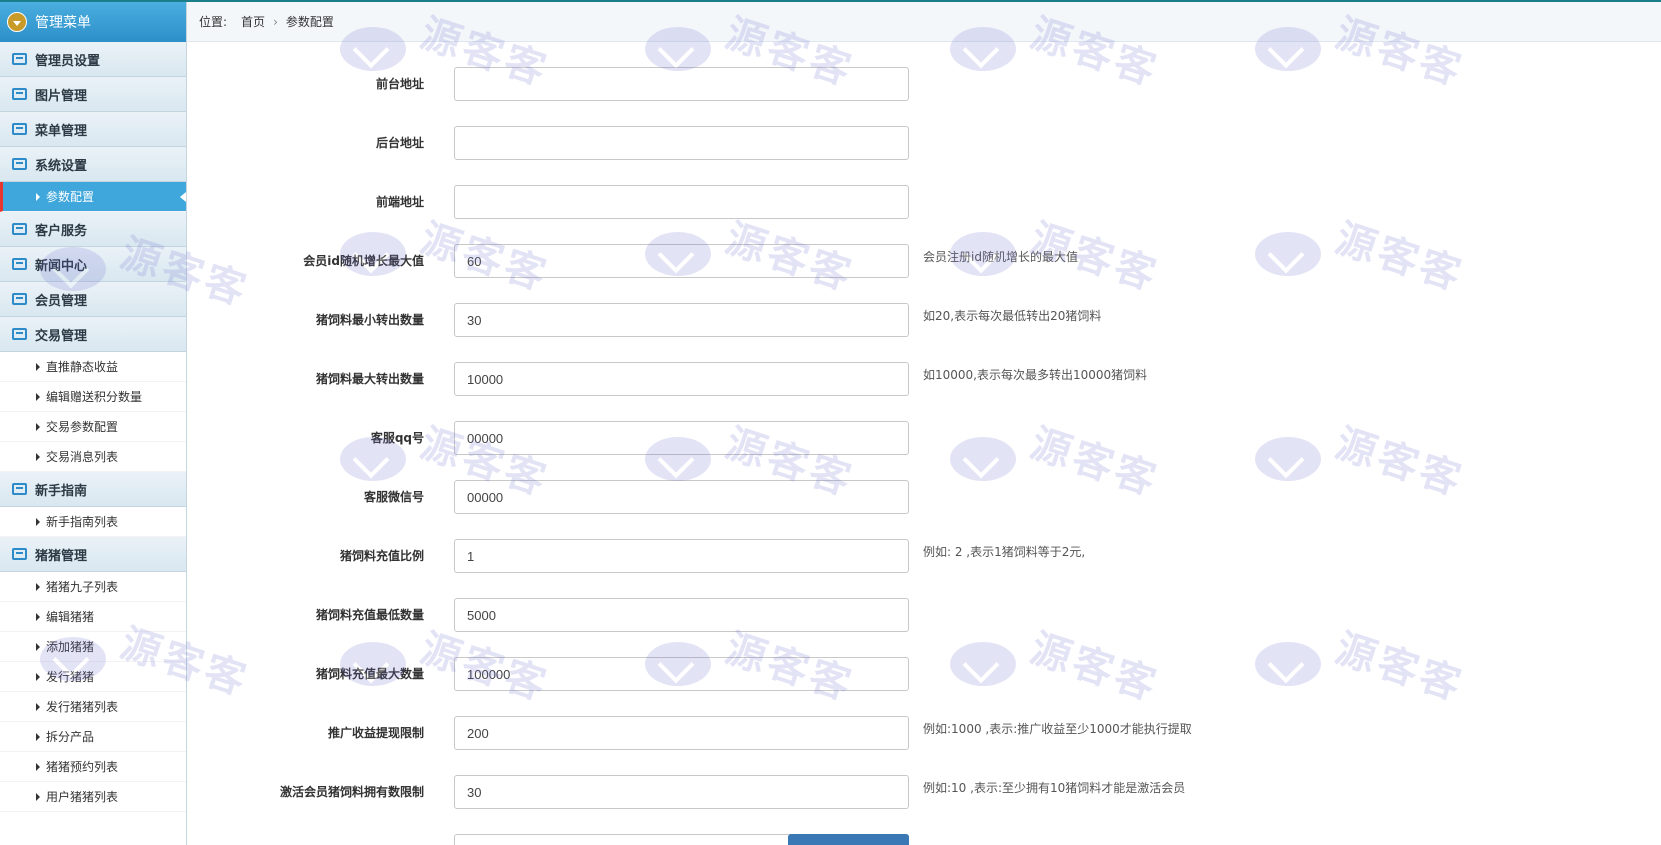 The height and width of the screenshot is (845, 1661). I want to click on promo-withdraw-limit-input, so click(681, 733).